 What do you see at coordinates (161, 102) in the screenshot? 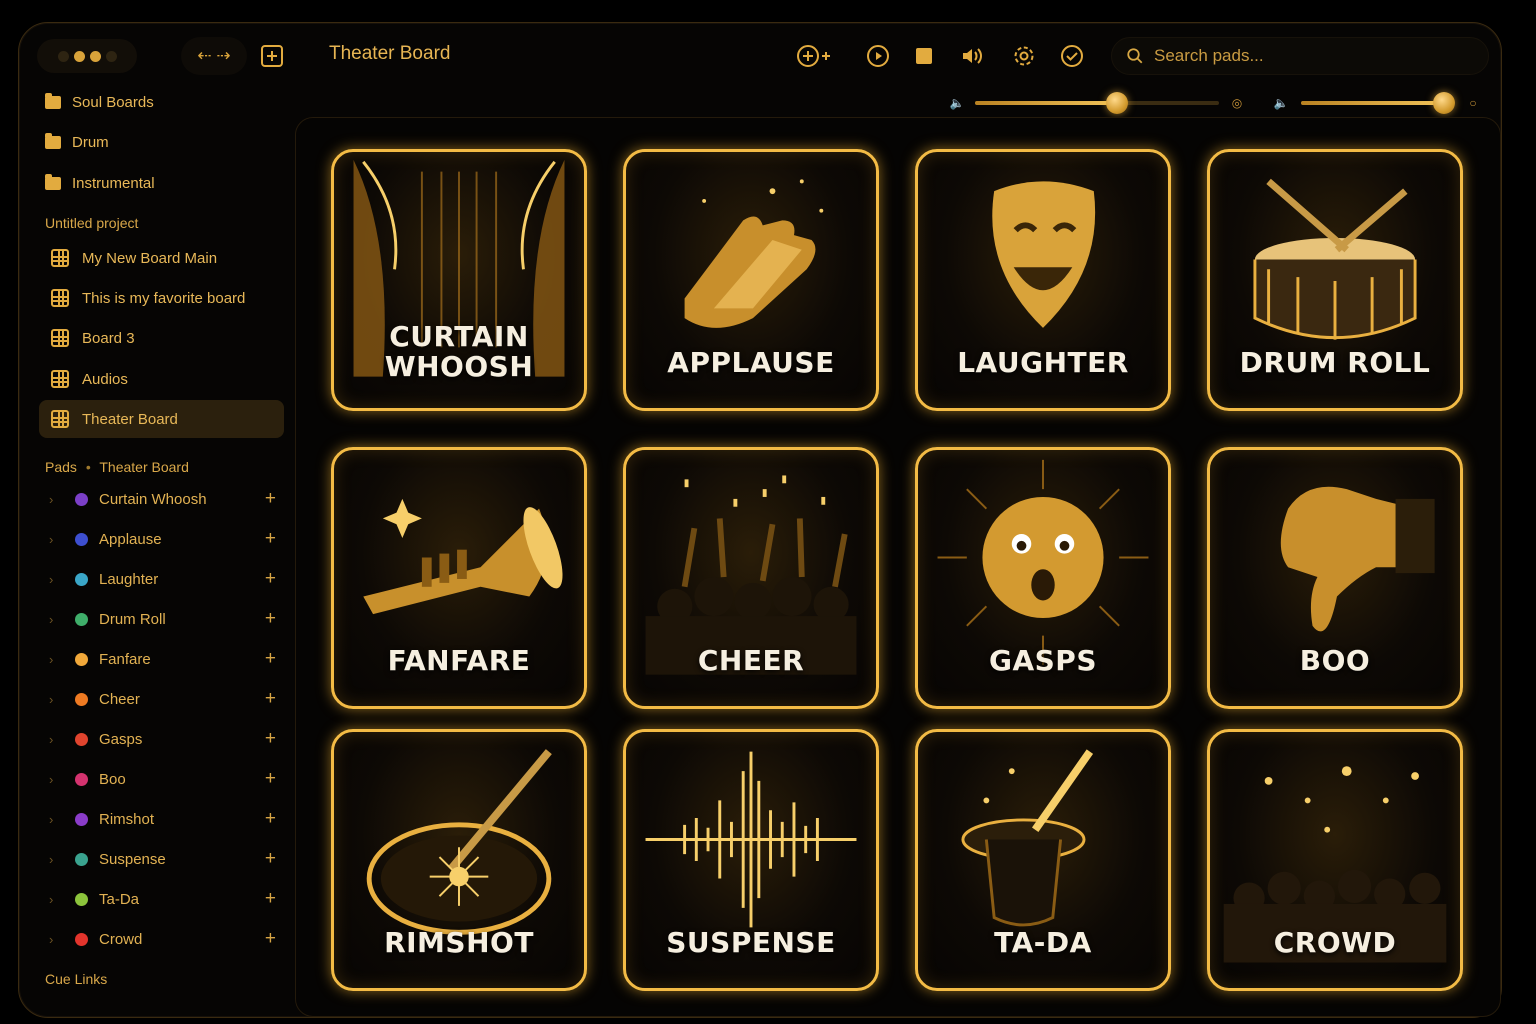
I see `folder-soul-boards: Soul Boards` at bounding box center [161, 102].